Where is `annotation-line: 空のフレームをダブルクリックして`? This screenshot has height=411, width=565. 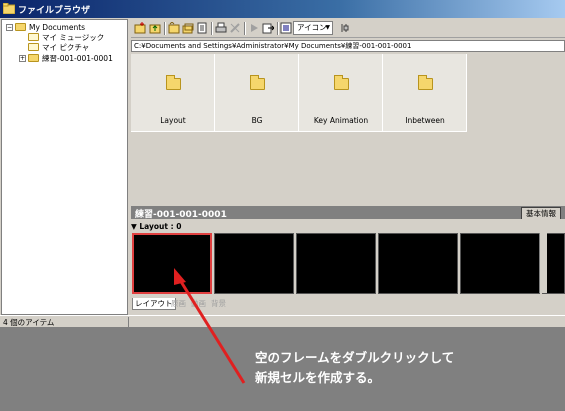
annotation-line: 空のフレームをダブルクリックして is located at coordinates (355, 357).